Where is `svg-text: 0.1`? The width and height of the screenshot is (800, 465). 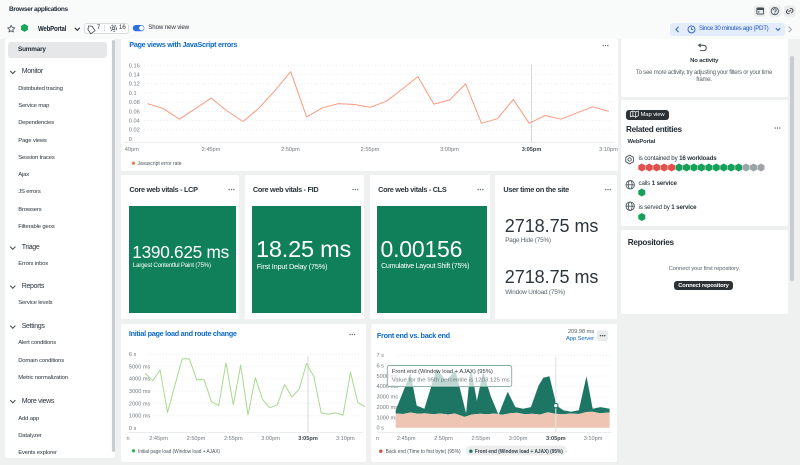 svg-text: 0.1 is located at coordinates (133, 94).